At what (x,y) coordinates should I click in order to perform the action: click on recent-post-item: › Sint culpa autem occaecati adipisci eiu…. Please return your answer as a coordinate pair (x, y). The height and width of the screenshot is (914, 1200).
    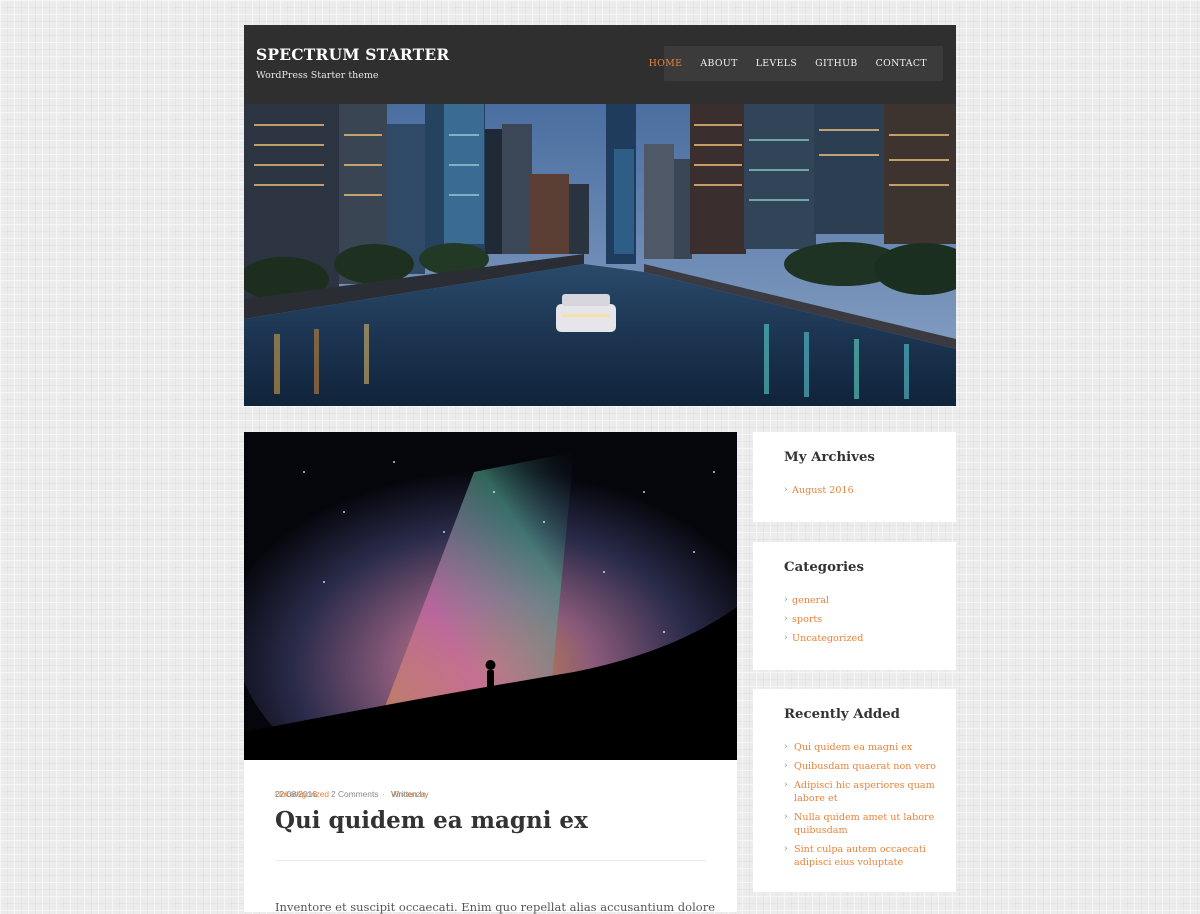
    Looking at the image, I should click on (861, 856).